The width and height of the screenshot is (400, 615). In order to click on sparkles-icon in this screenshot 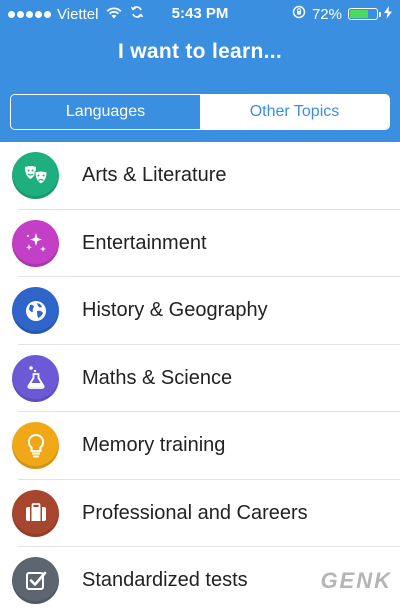, I will do `click(35, 243)`.